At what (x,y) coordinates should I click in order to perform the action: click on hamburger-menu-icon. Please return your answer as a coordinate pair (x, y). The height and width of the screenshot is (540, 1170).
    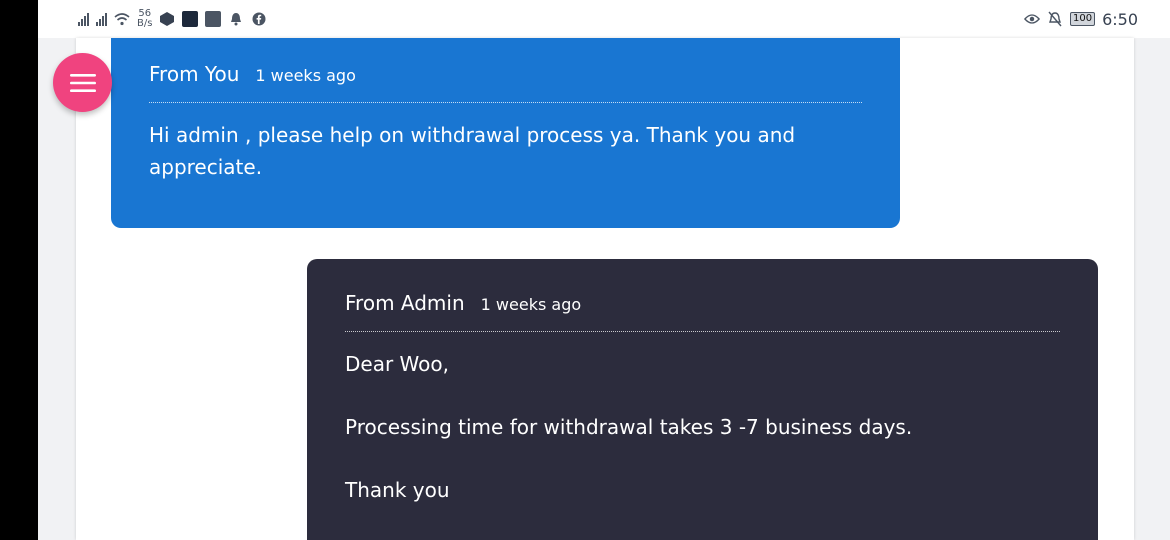
    Looking at the image, I should click on (82, 82).